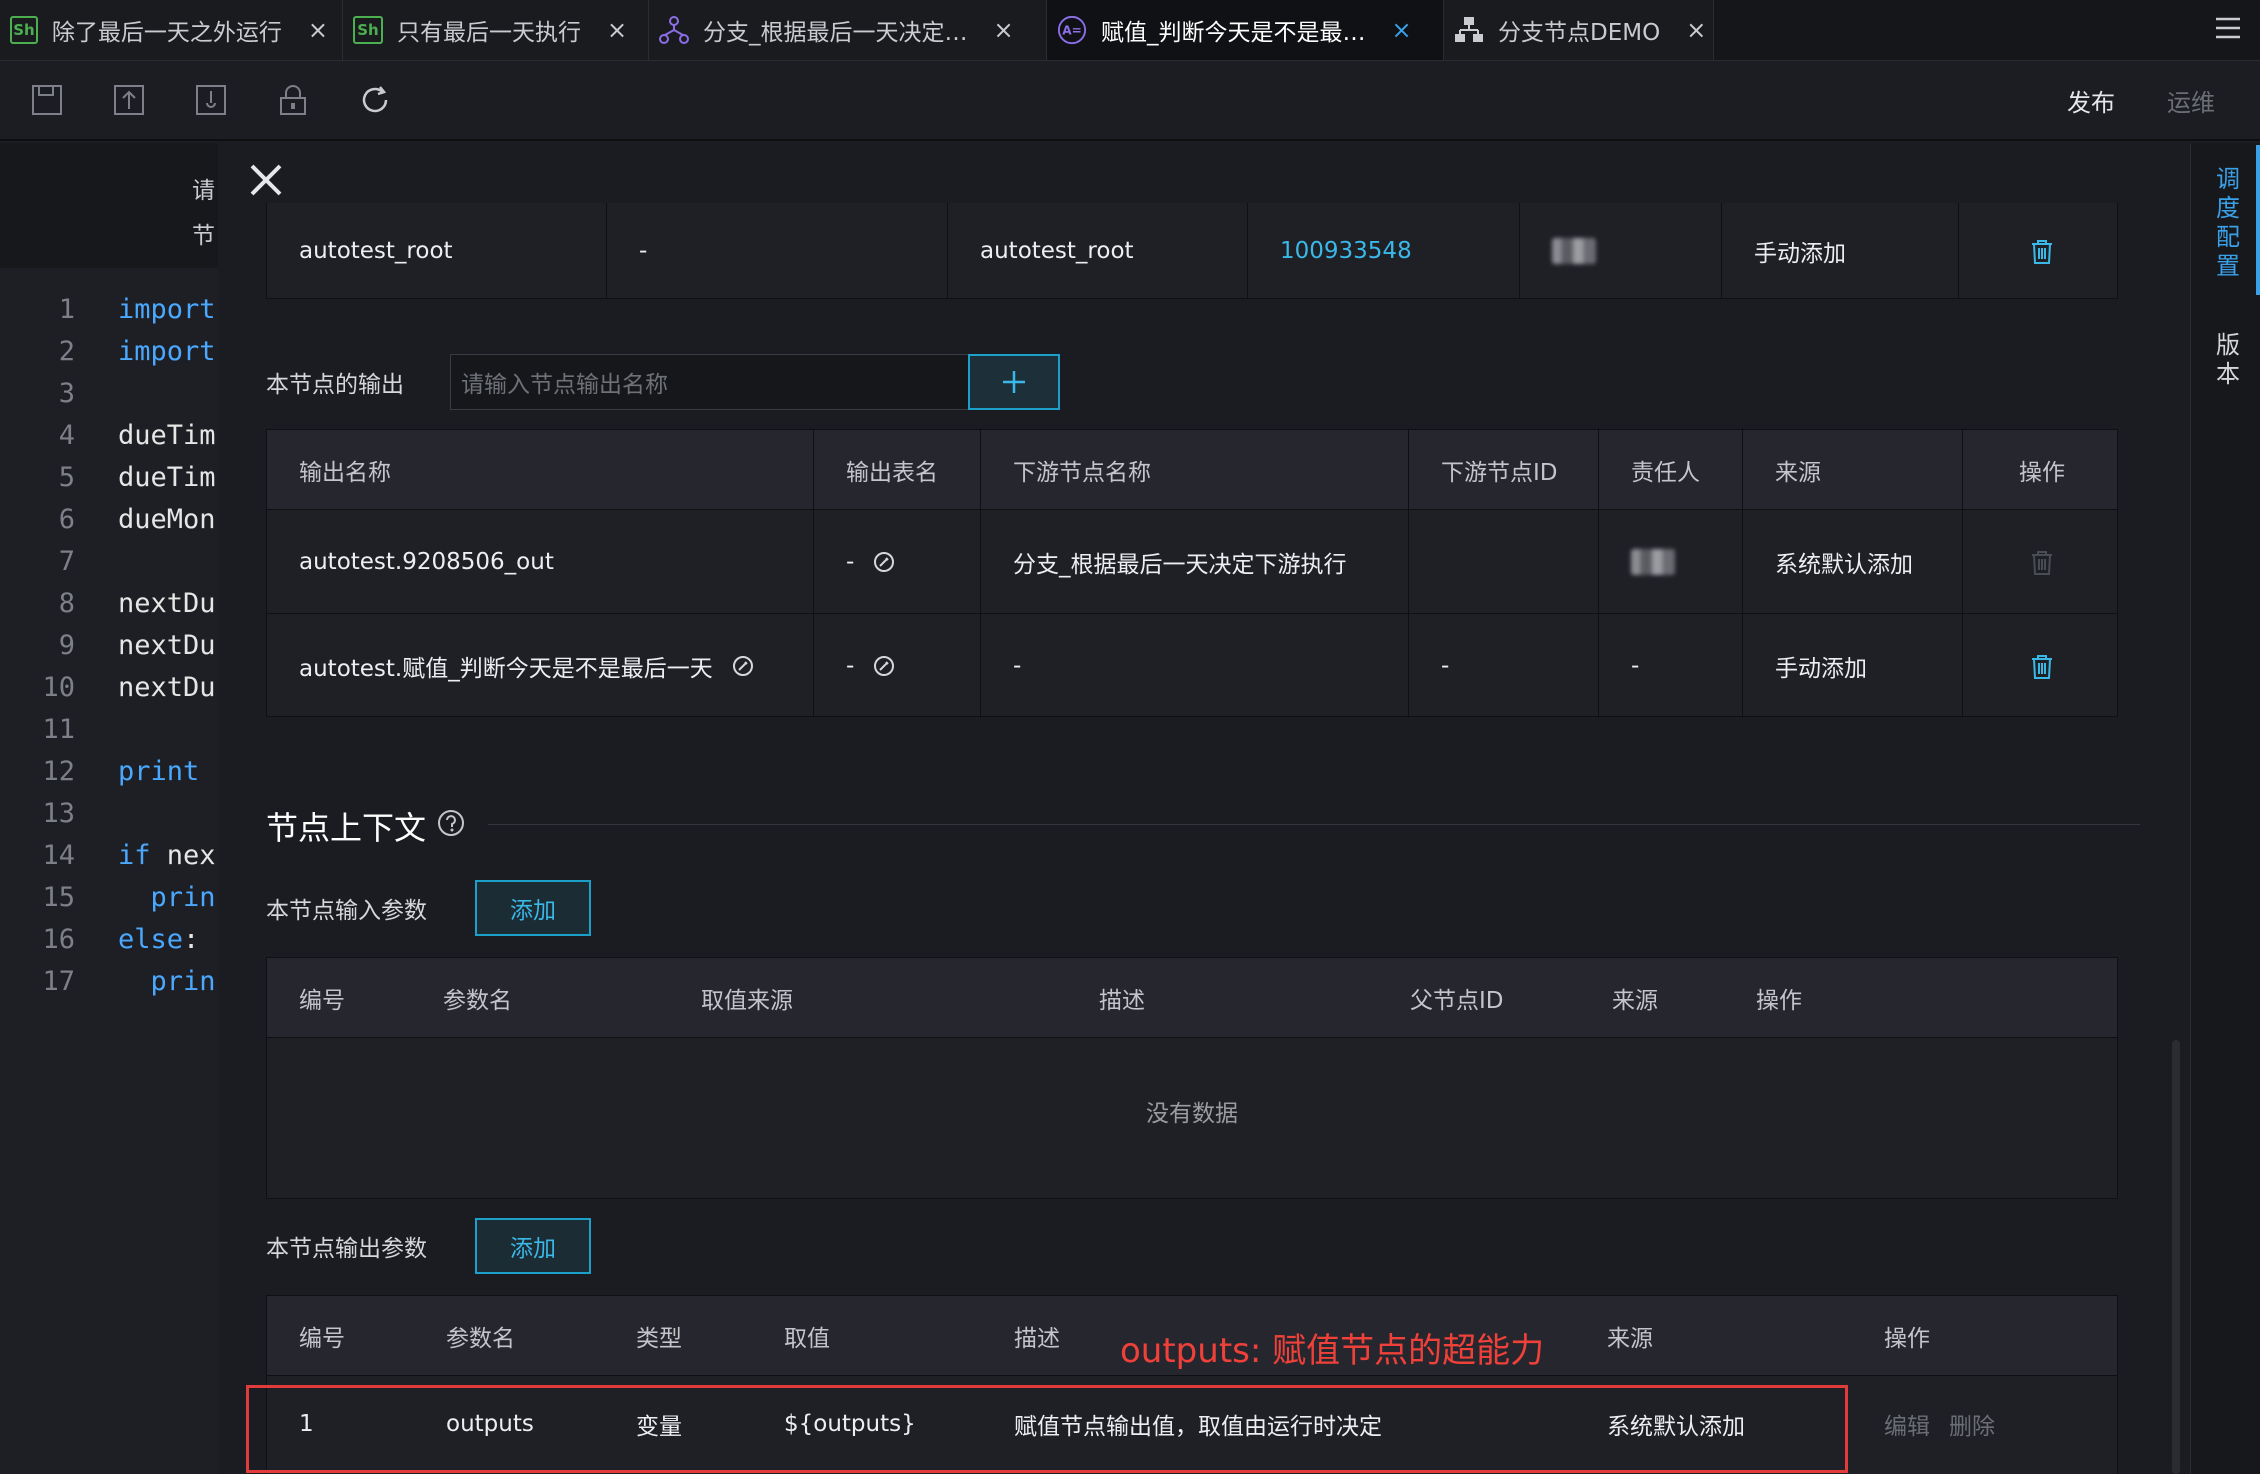 The image size is (2260, 1474). Describe the element at coordinates (66, 603) in the screenshot. I see `line-number: 8` at that location.